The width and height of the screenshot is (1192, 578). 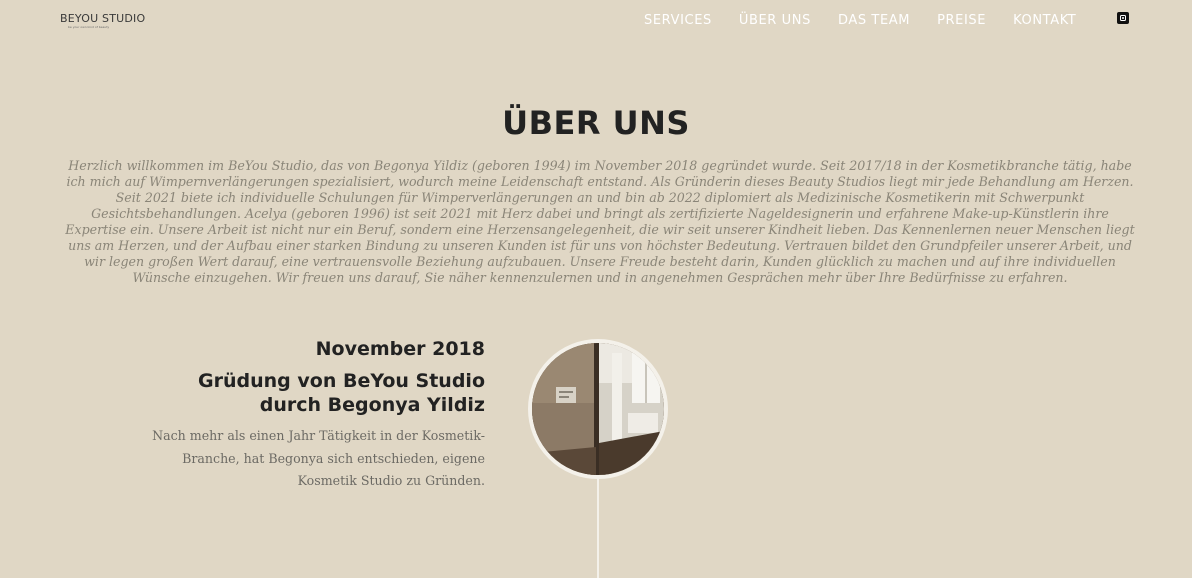 What do you see at coordinates (775, 20) in the screenshot?
I see `nav-item-ueber-uns: ÜBER UNS` at bounding box center [775, 20].